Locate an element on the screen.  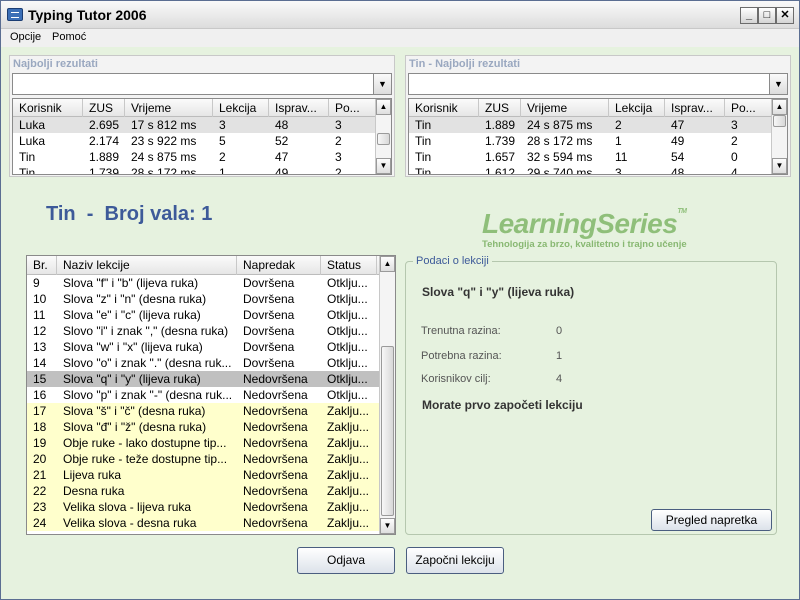
close-button: ✕ is located at coordinates (785, 15).